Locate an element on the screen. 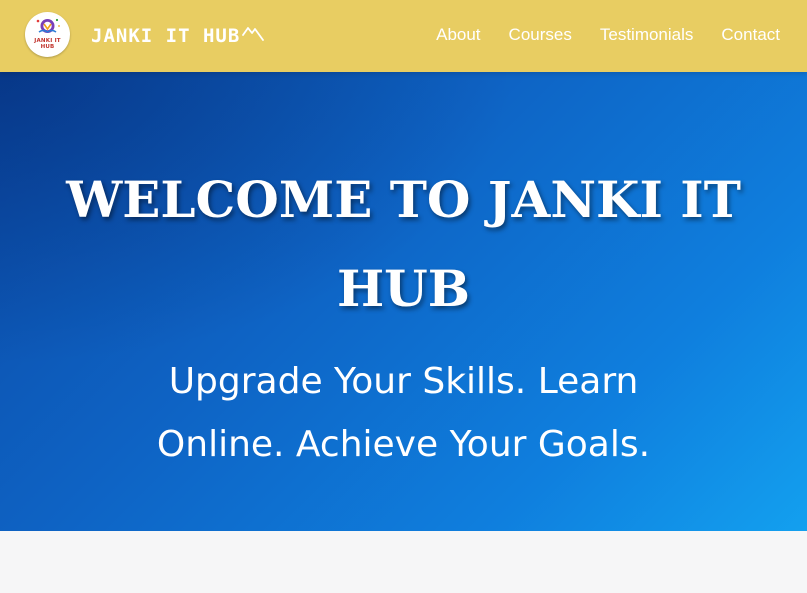  brand: JANKI IT HUB is located at coordinates (178, 36).